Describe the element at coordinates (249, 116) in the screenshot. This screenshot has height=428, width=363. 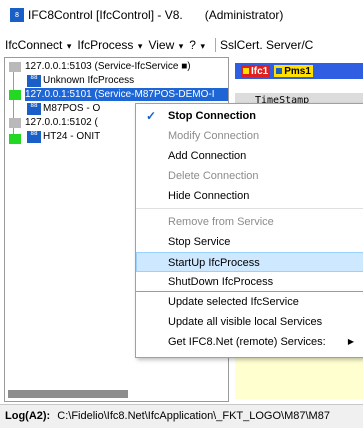
I see `menu-stop-connection: ✓ Stop Connection` at that location.